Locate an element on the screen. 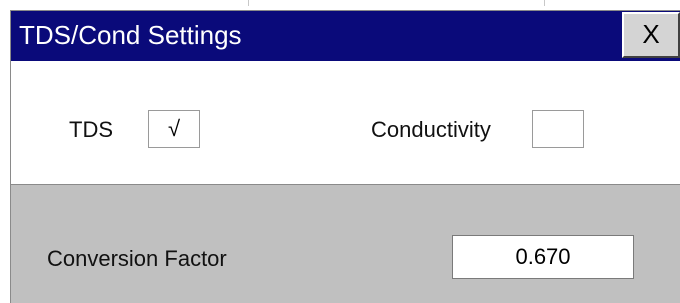 This screenshot has width=680, height=303. conversion-factor-input: 0.670 is located at coordinates (543, 257).